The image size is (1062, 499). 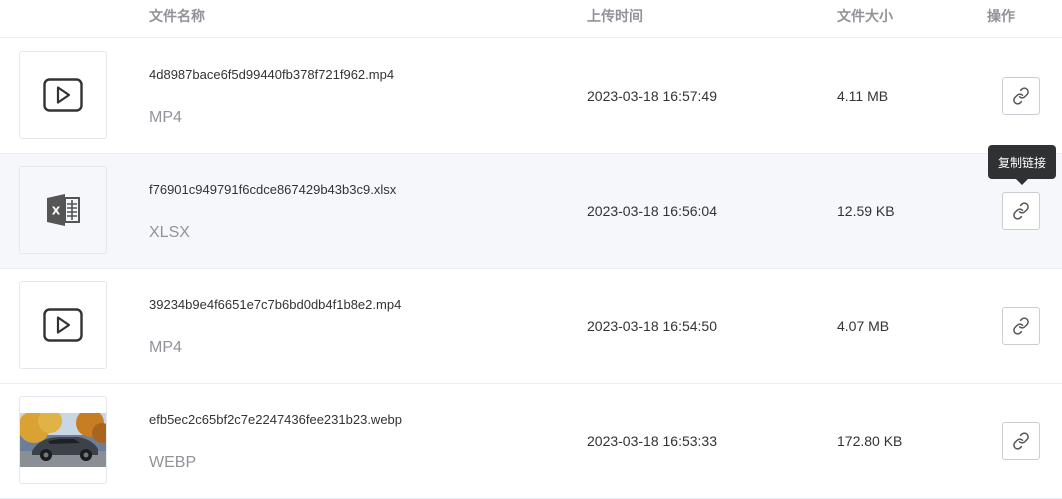 What do you see at coordinates (652, 211) in the screenshot?
I see `upload-time: 2023-03-18 16:56:04` at bounding box center [652, 211].